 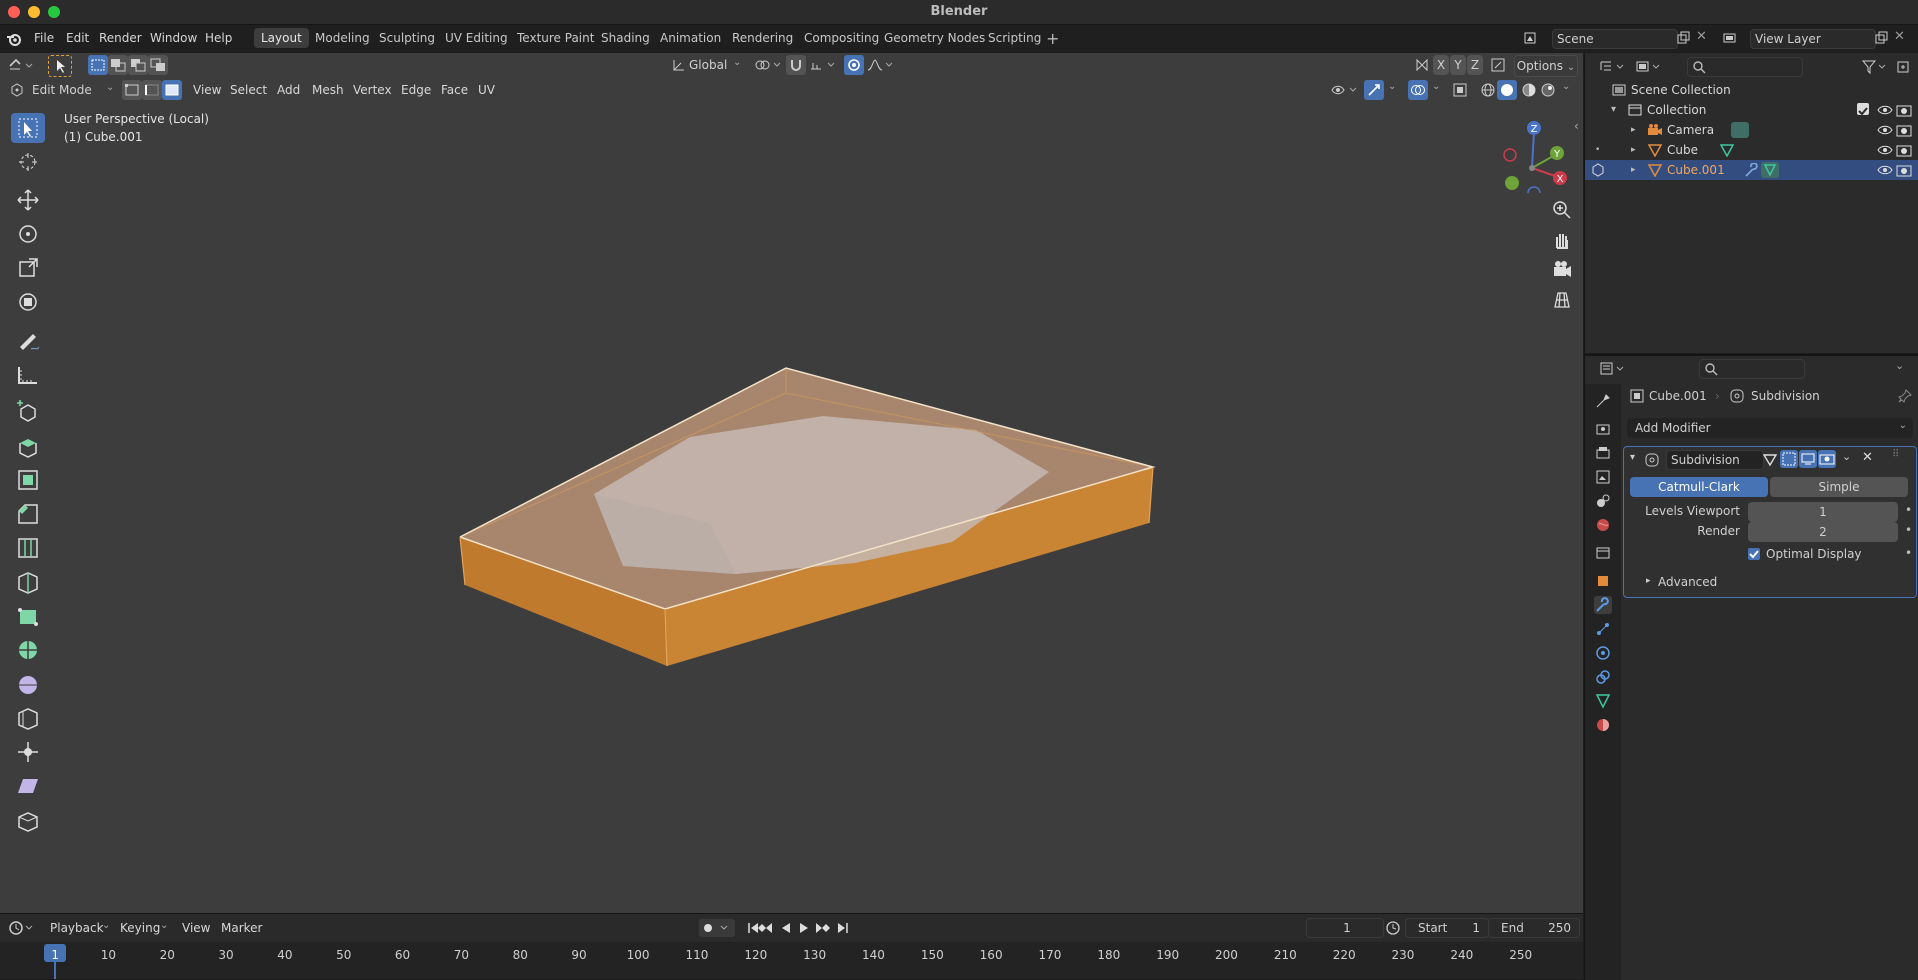 I want to click on tab-data-icon, so click(x=1603, y=701).